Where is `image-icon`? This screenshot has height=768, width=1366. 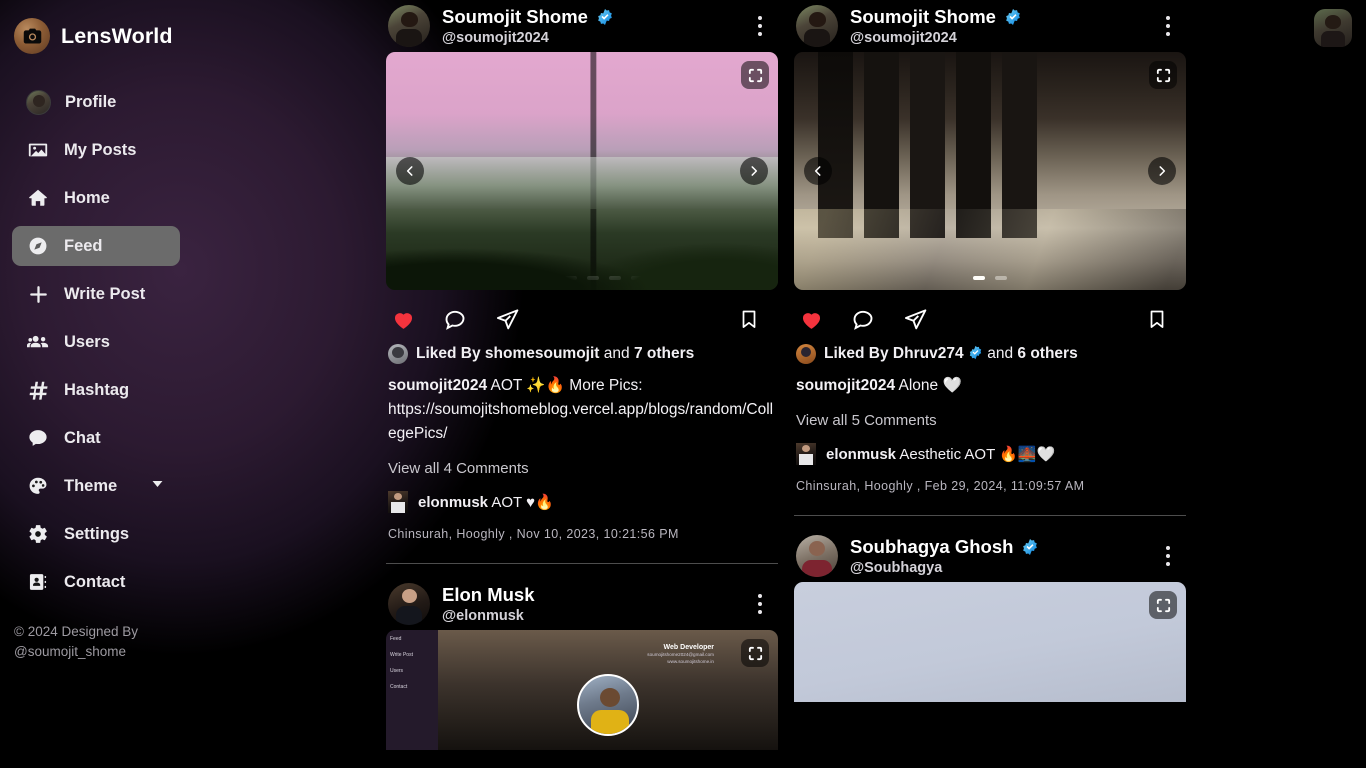 image-icon is located at coordinates (38, 150).